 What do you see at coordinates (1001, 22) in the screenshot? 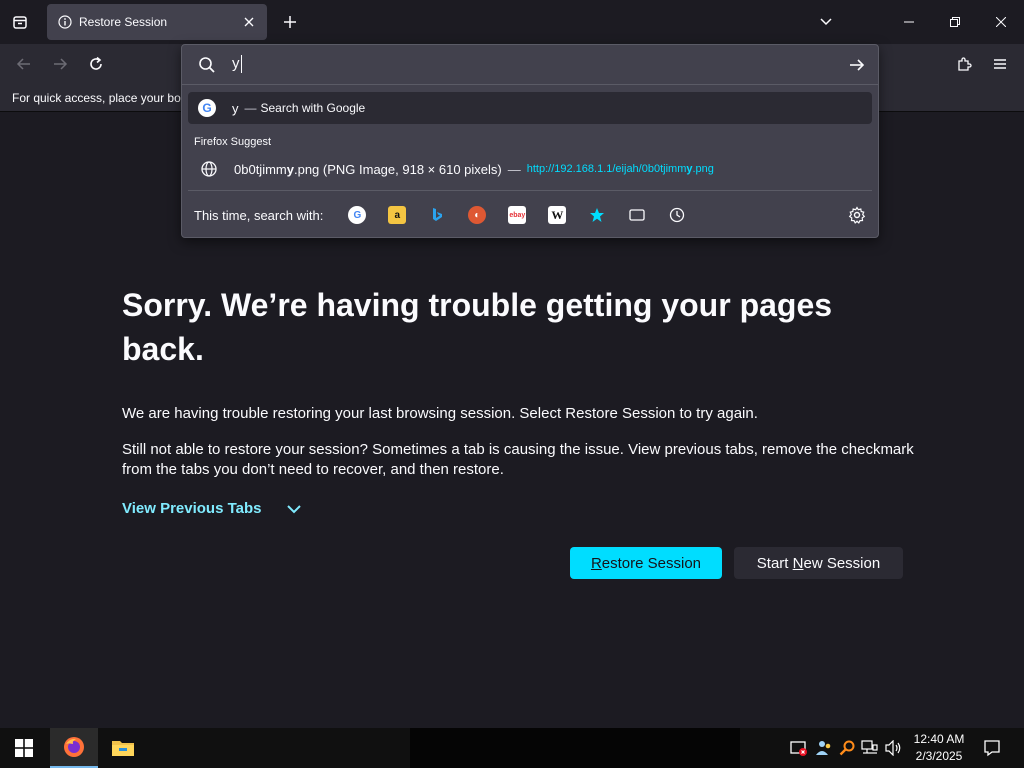
I see `close-window-button` at bounding box center [1001, 22].